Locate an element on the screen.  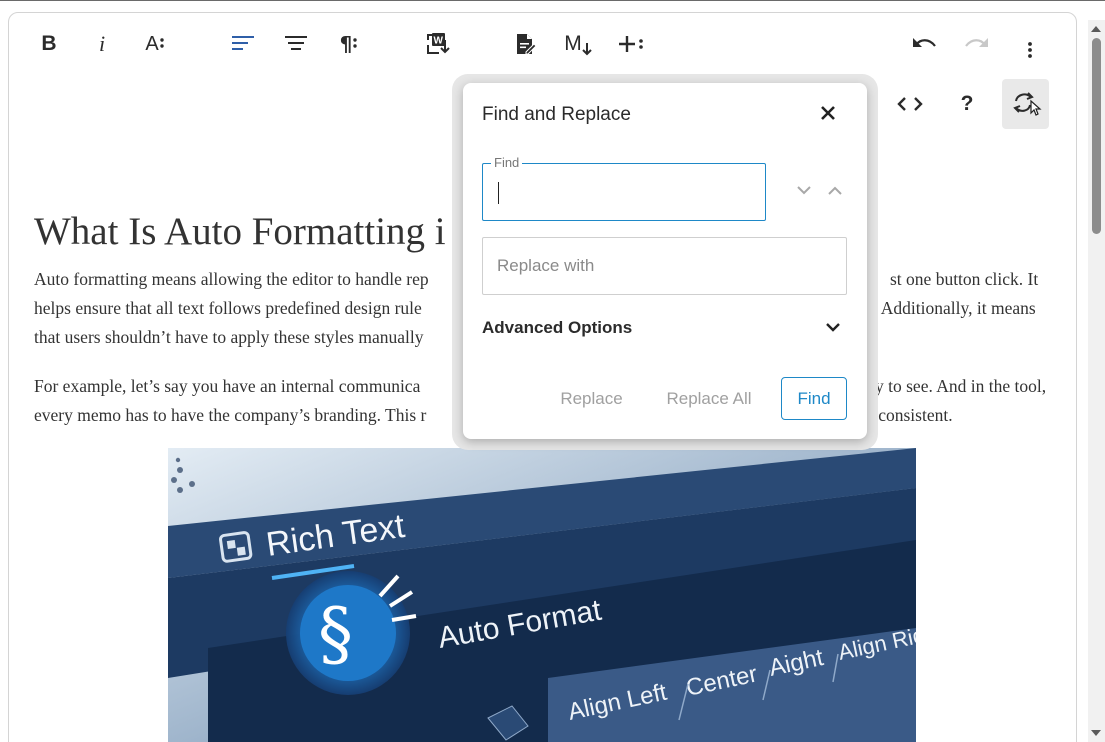
find-replace-icon is located at coordinates (1027, 104).